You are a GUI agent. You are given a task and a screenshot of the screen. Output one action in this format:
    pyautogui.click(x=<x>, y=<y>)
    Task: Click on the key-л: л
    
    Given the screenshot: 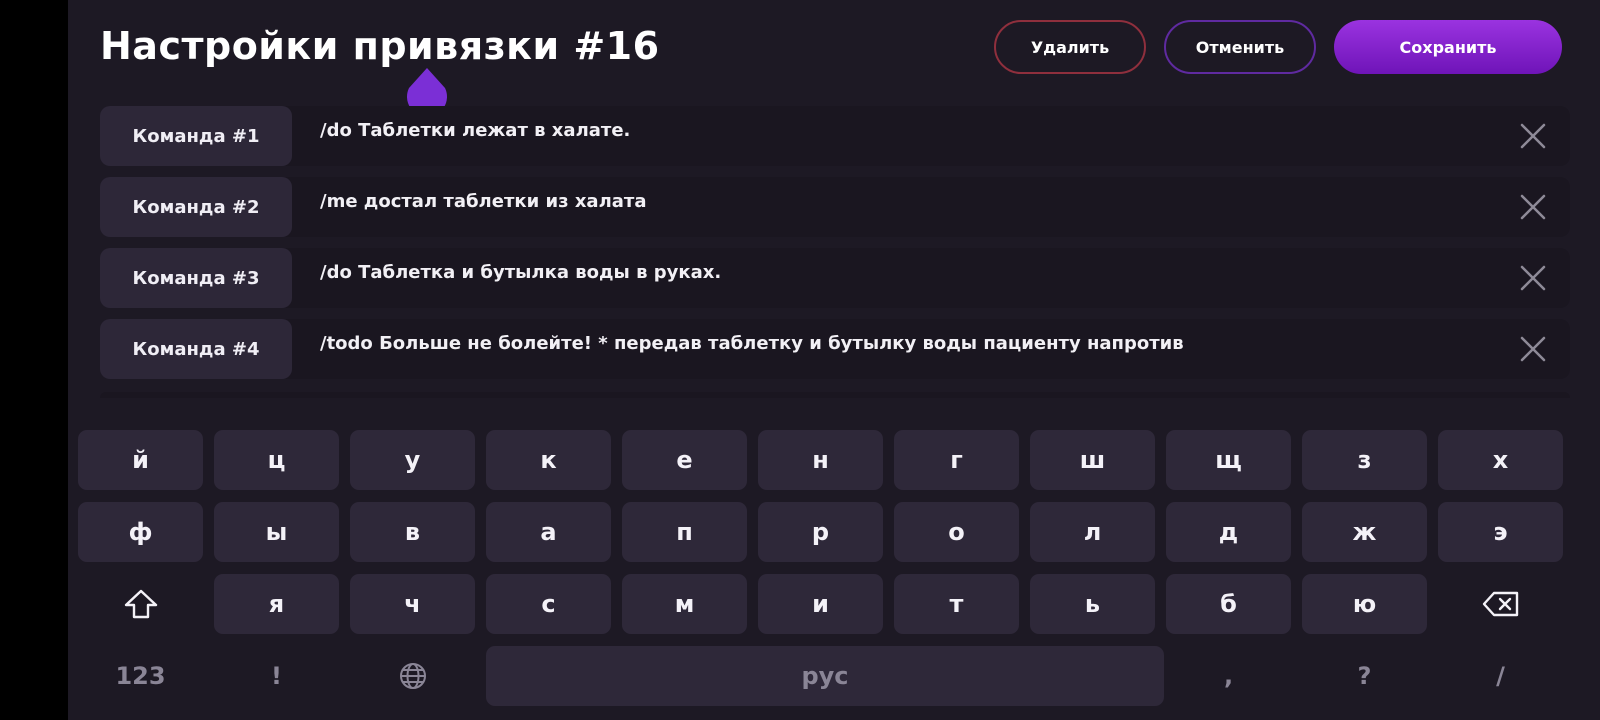 What is the action you would take?
    pyautogui.click(x=1092, y=532)
    